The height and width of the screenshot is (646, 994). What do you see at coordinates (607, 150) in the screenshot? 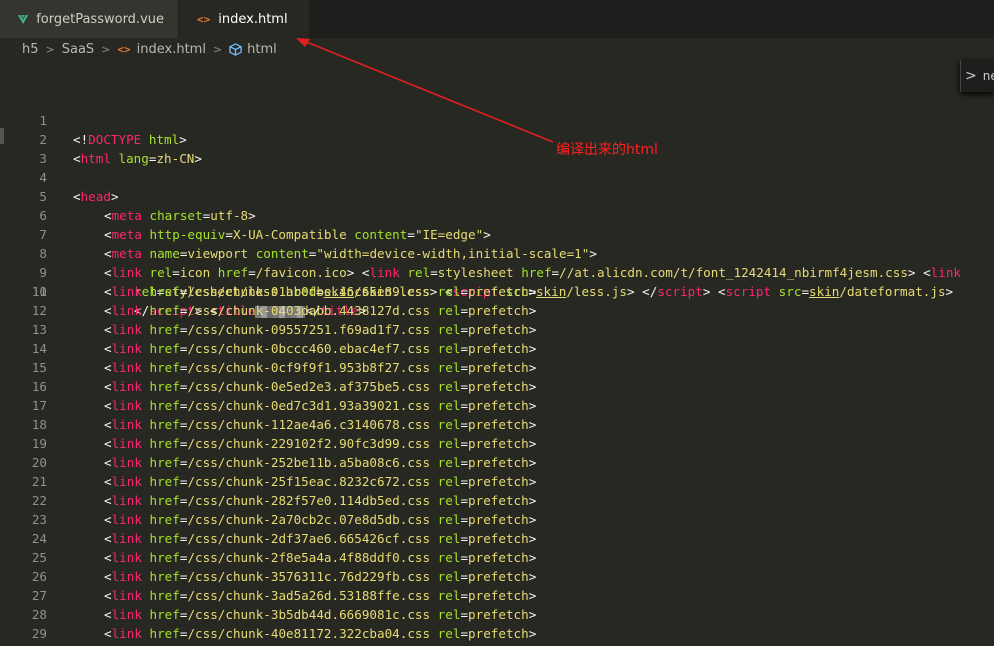
I see `annotation-label: 编译出来的html` at bounding box center [607, 150].